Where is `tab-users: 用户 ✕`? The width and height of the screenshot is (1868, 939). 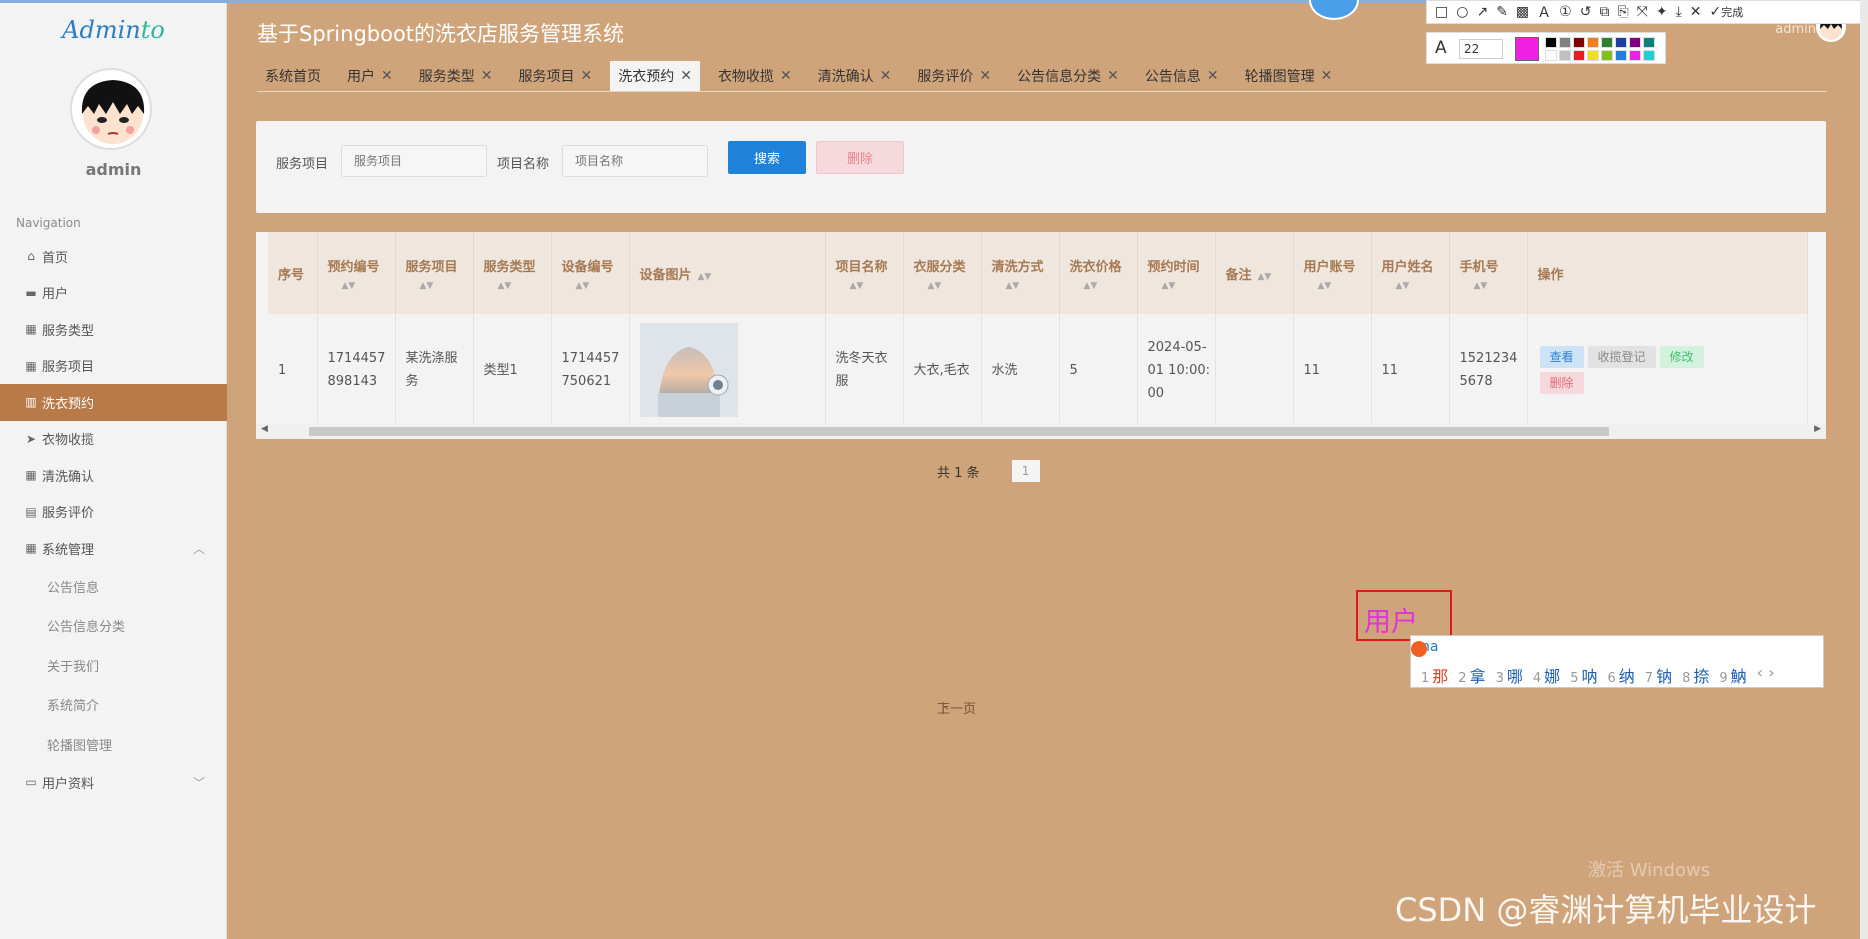
tab-users: 用户 ✕ is located at coordinates (370, 76).